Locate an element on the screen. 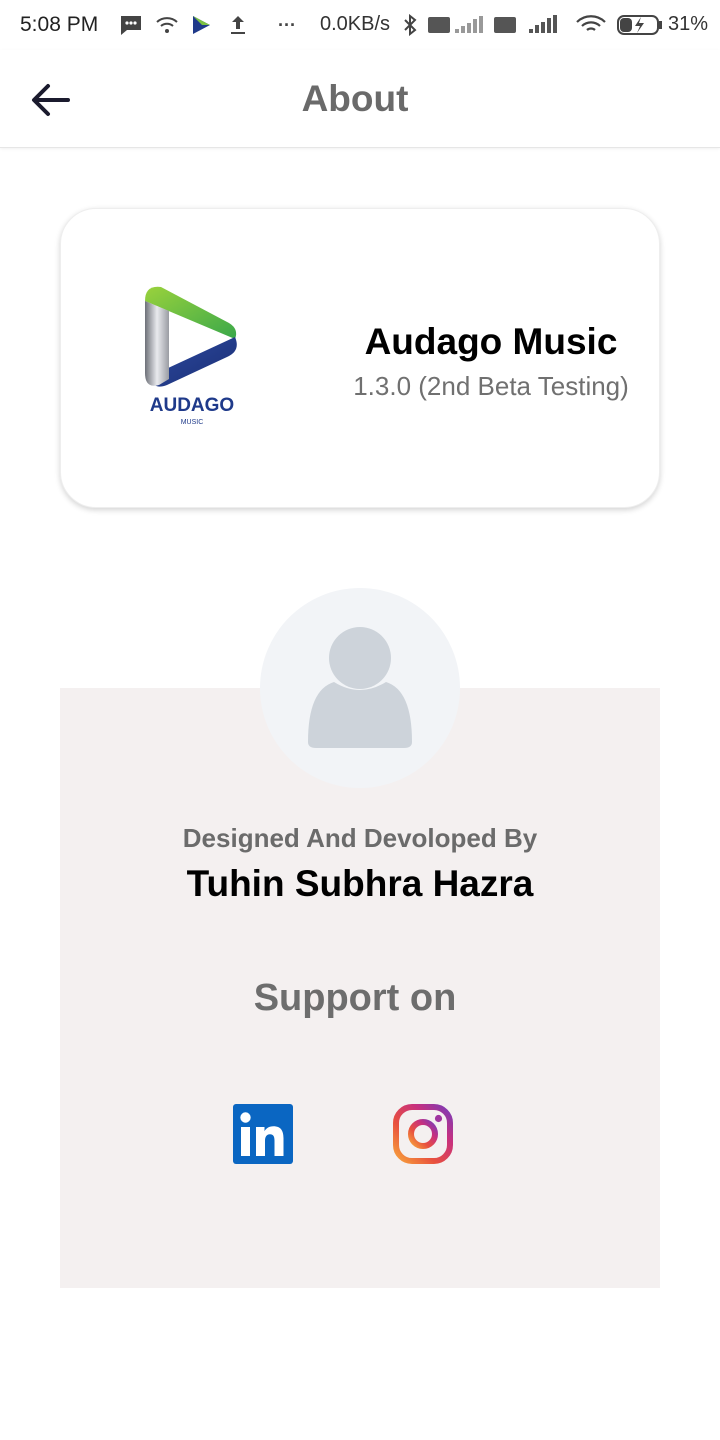  support-title: Support on is located at coordinates (355, 998).